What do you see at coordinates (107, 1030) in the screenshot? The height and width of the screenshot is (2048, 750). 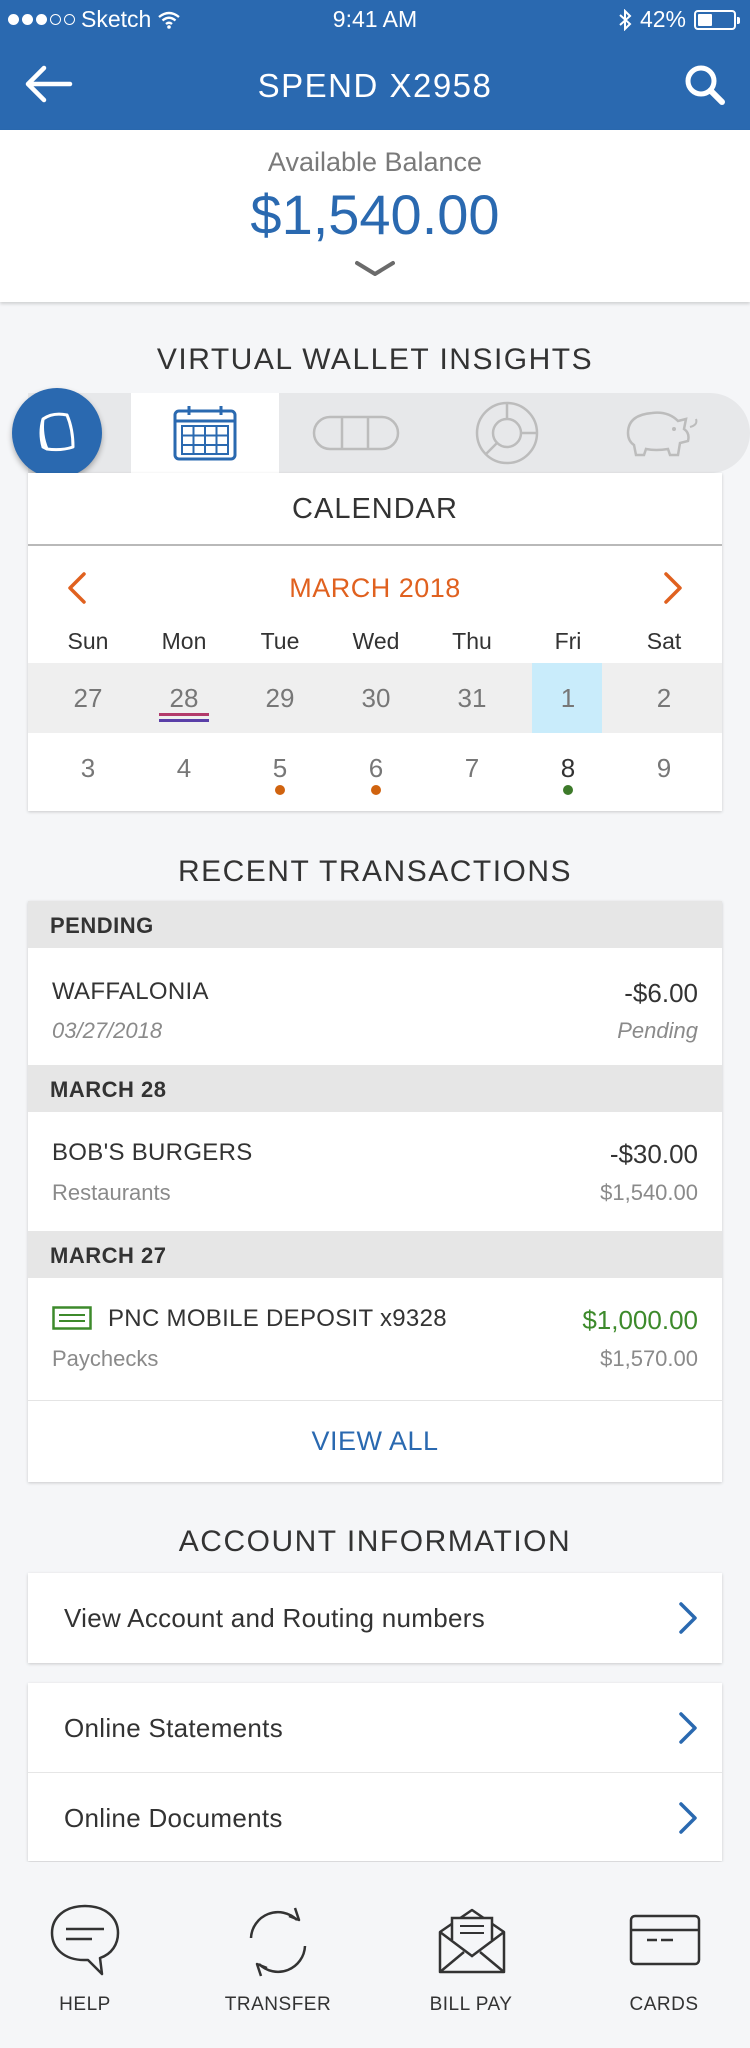 I see `transaction-date: 03/27/2018` at bounding box center [107, 1030].